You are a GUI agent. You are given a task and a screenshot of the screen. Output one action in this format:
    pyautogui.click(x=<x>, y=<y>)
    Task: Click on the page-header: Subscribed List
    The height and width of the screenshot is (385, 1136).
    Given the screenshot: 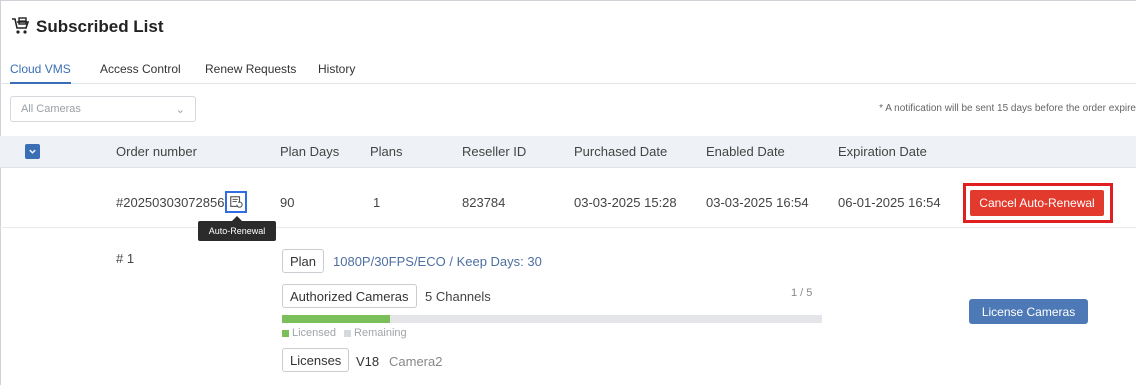 What is the action you would take?
    pyautogui.click(x=87, y=27)
    